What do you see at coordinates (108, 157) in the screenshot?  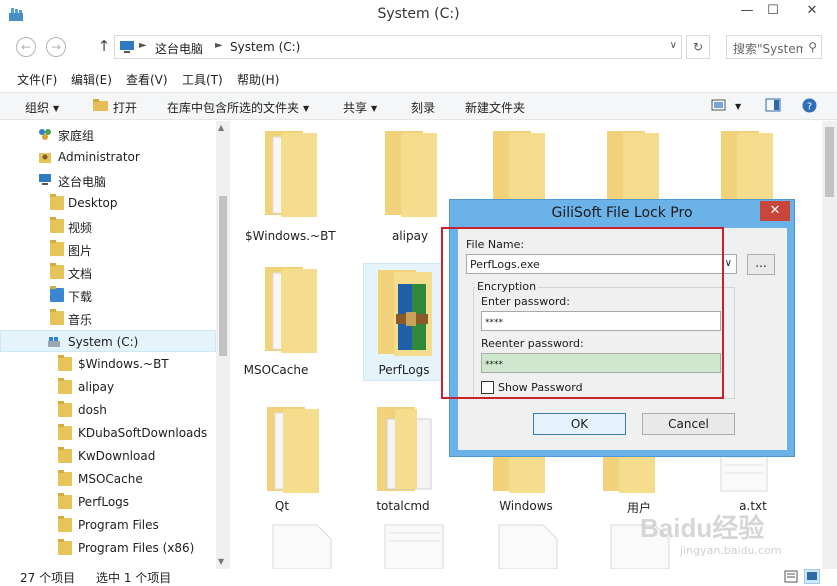 I see `nav-item-administrator: Administrator` at bounding box center [108, 157].